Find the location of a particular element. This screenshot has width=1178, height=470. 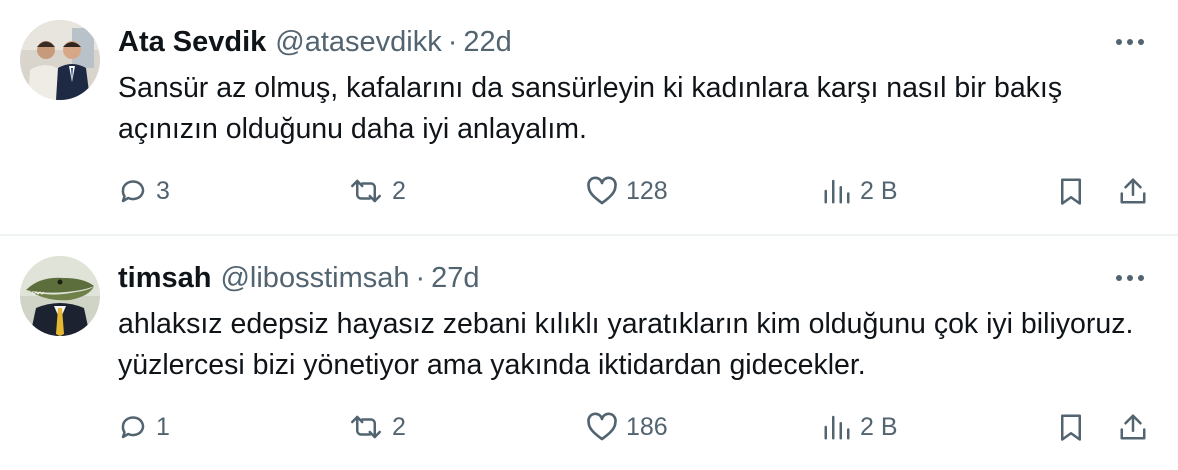

author-name: Ata Sevdik is located at coordinates (192, 42).